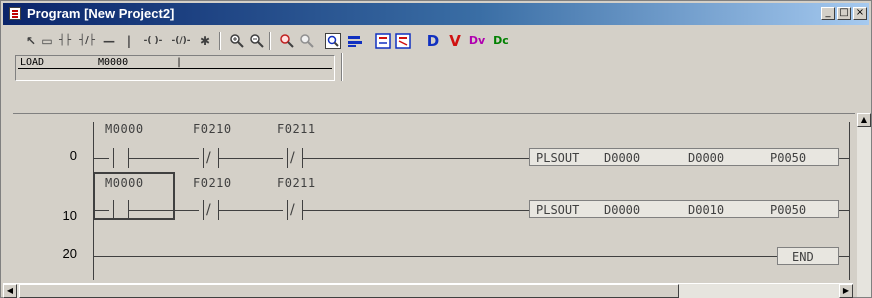  Describe the element at coordinates (860, 13) in the screenshot. I see `close-button: ×` at that location.